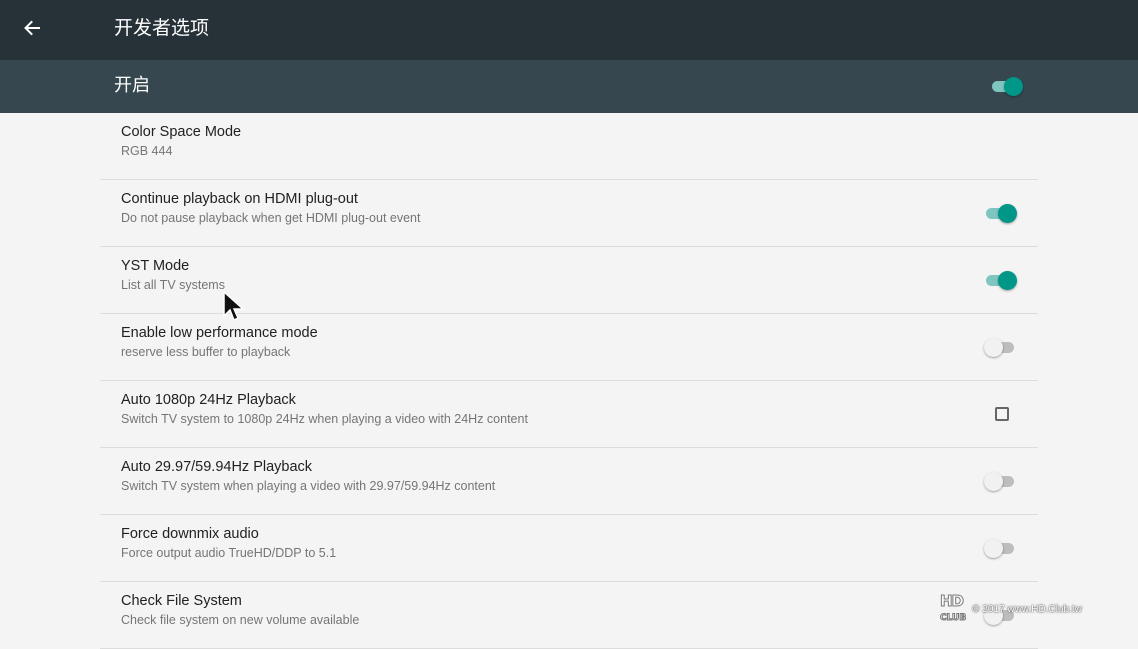 Image resolution: width=1138 pixels, height=649 pixels. Describe the element at coordinates (181, 132) in the screenshot. I see `setting-title: Color Space Mode` at that location.